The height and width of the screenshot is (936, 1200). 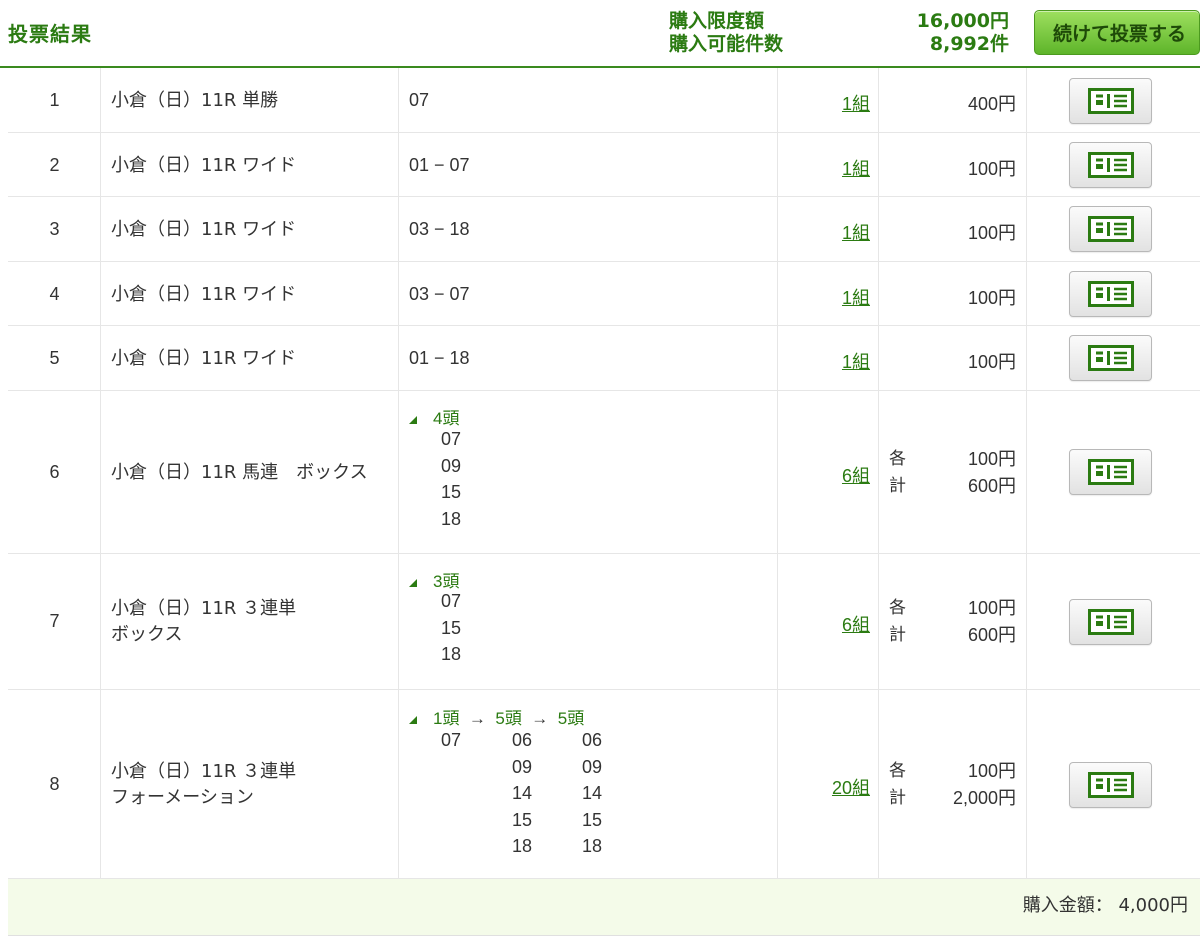 I want to click on limit-labels: 購入限度額 購入可能件数, so click(x=726, y=33).